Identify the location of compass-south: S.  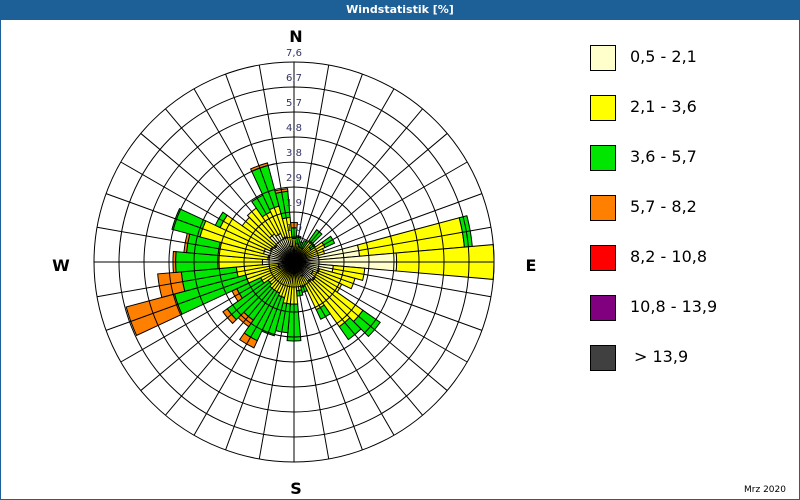
(296, 488).